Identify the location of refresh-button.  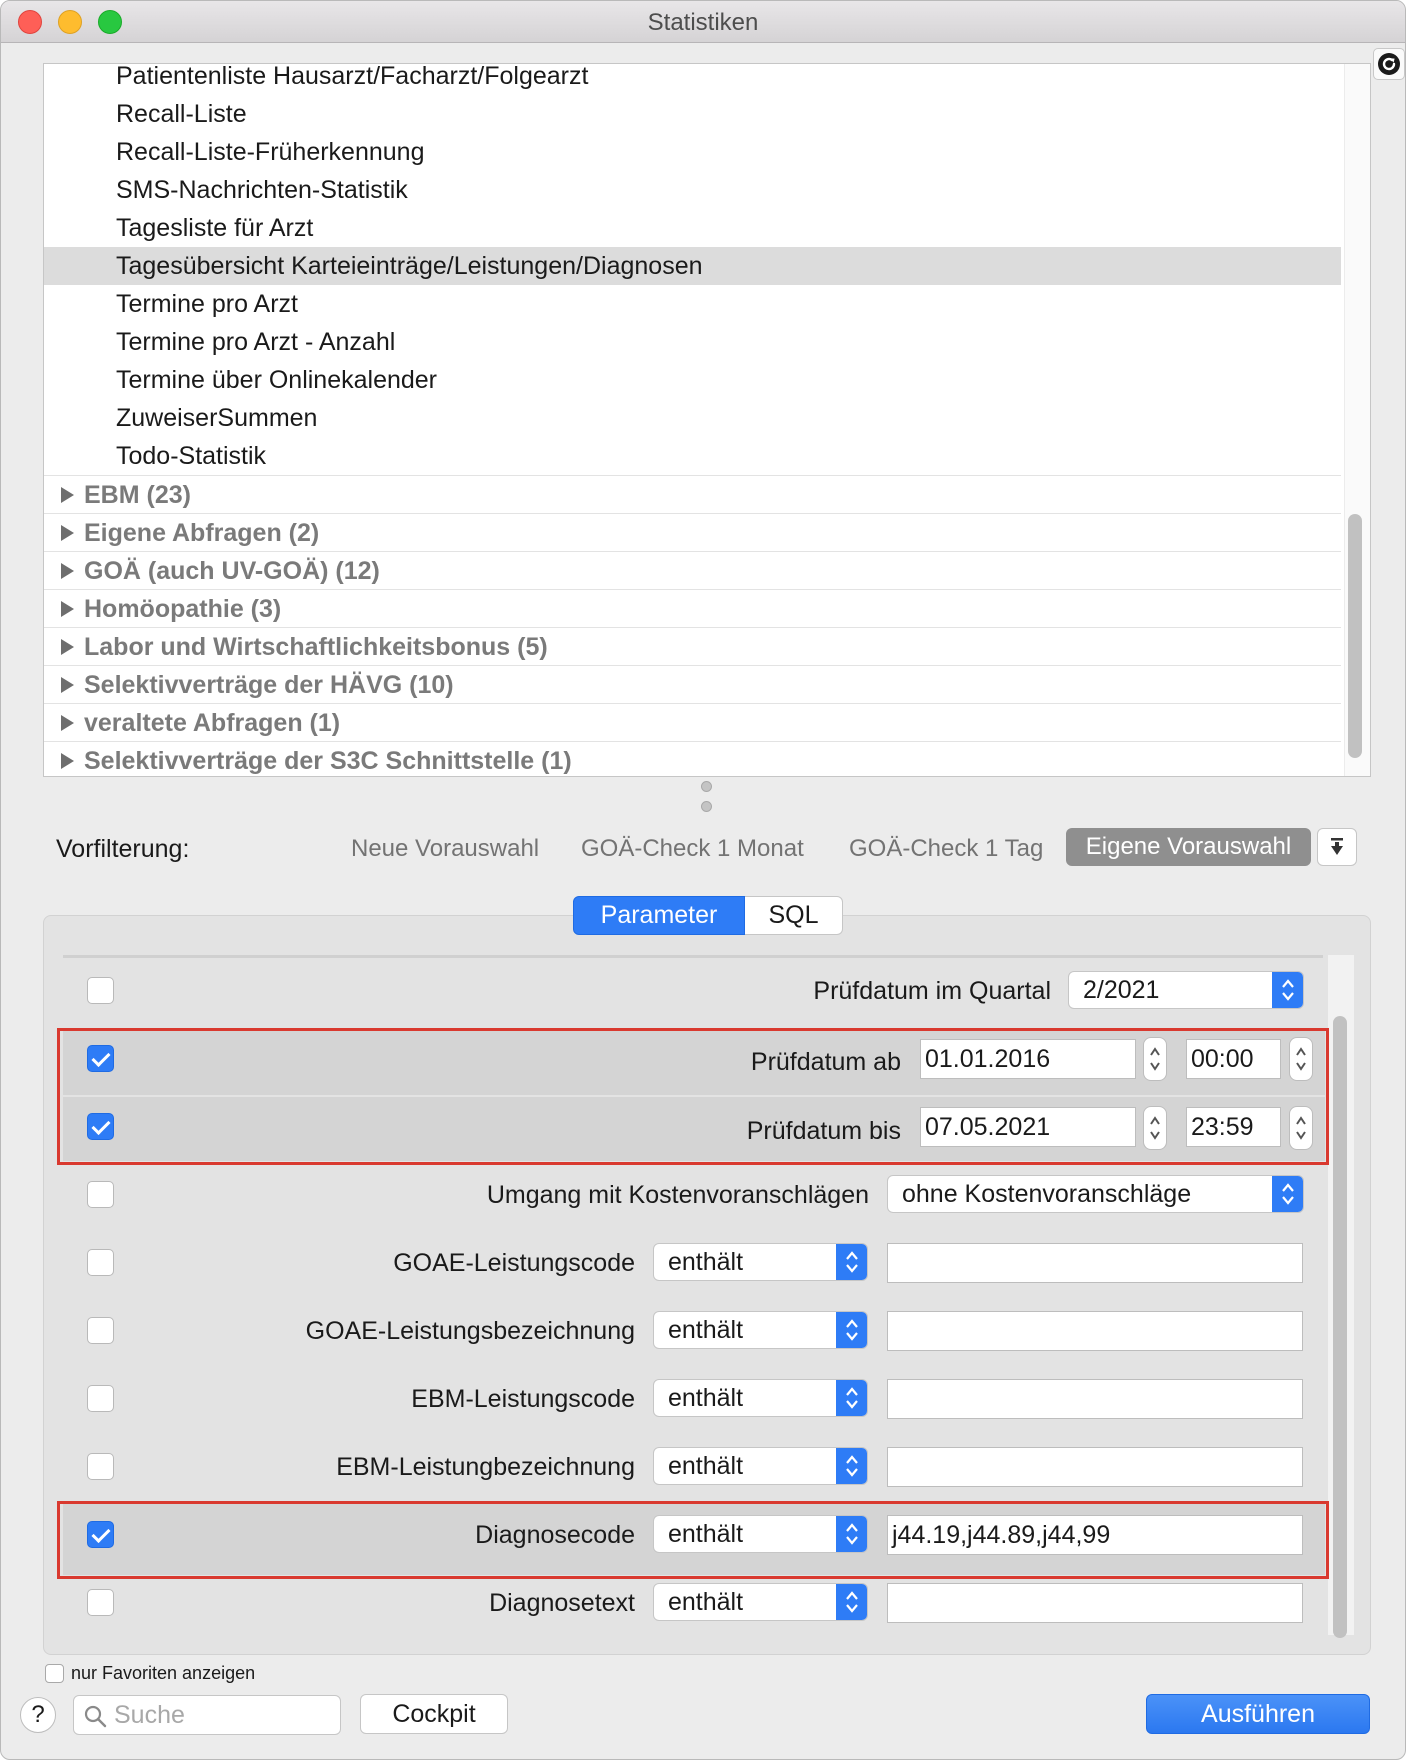
(1389, 64).